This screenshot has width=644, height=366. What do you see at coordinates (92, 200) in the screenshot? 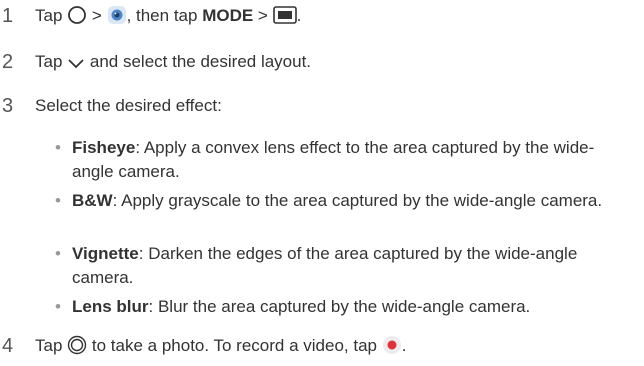
I see `effect-name: B&W` at bounding box center [92, 200].